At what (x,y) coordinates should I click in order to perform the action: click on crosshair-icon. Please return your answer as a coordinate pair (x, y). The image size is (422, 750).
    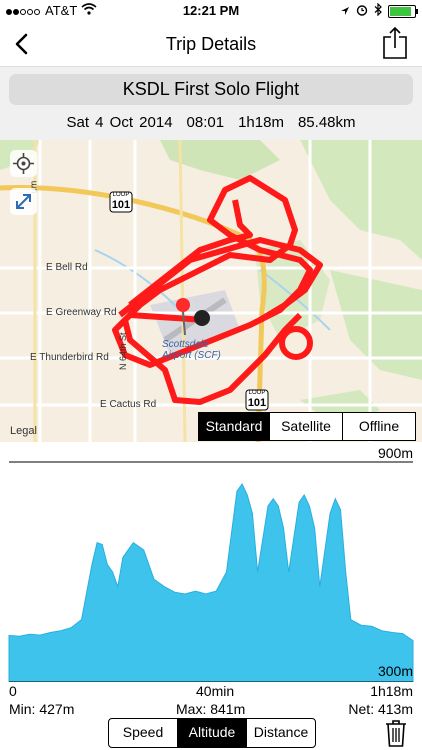
    Looking at the image, I should click on (23, 163).